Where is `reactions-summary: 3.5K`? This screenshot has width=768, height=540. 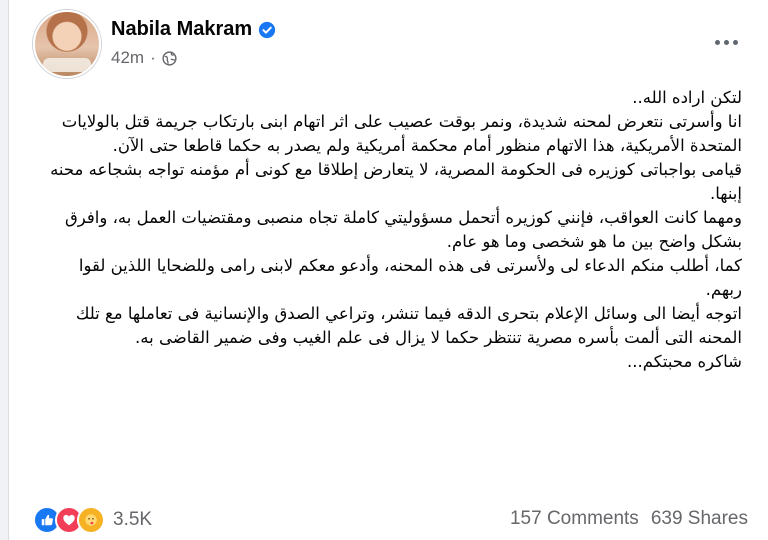 reactions-summary: 3.5K is located at coordinates (92, 520).